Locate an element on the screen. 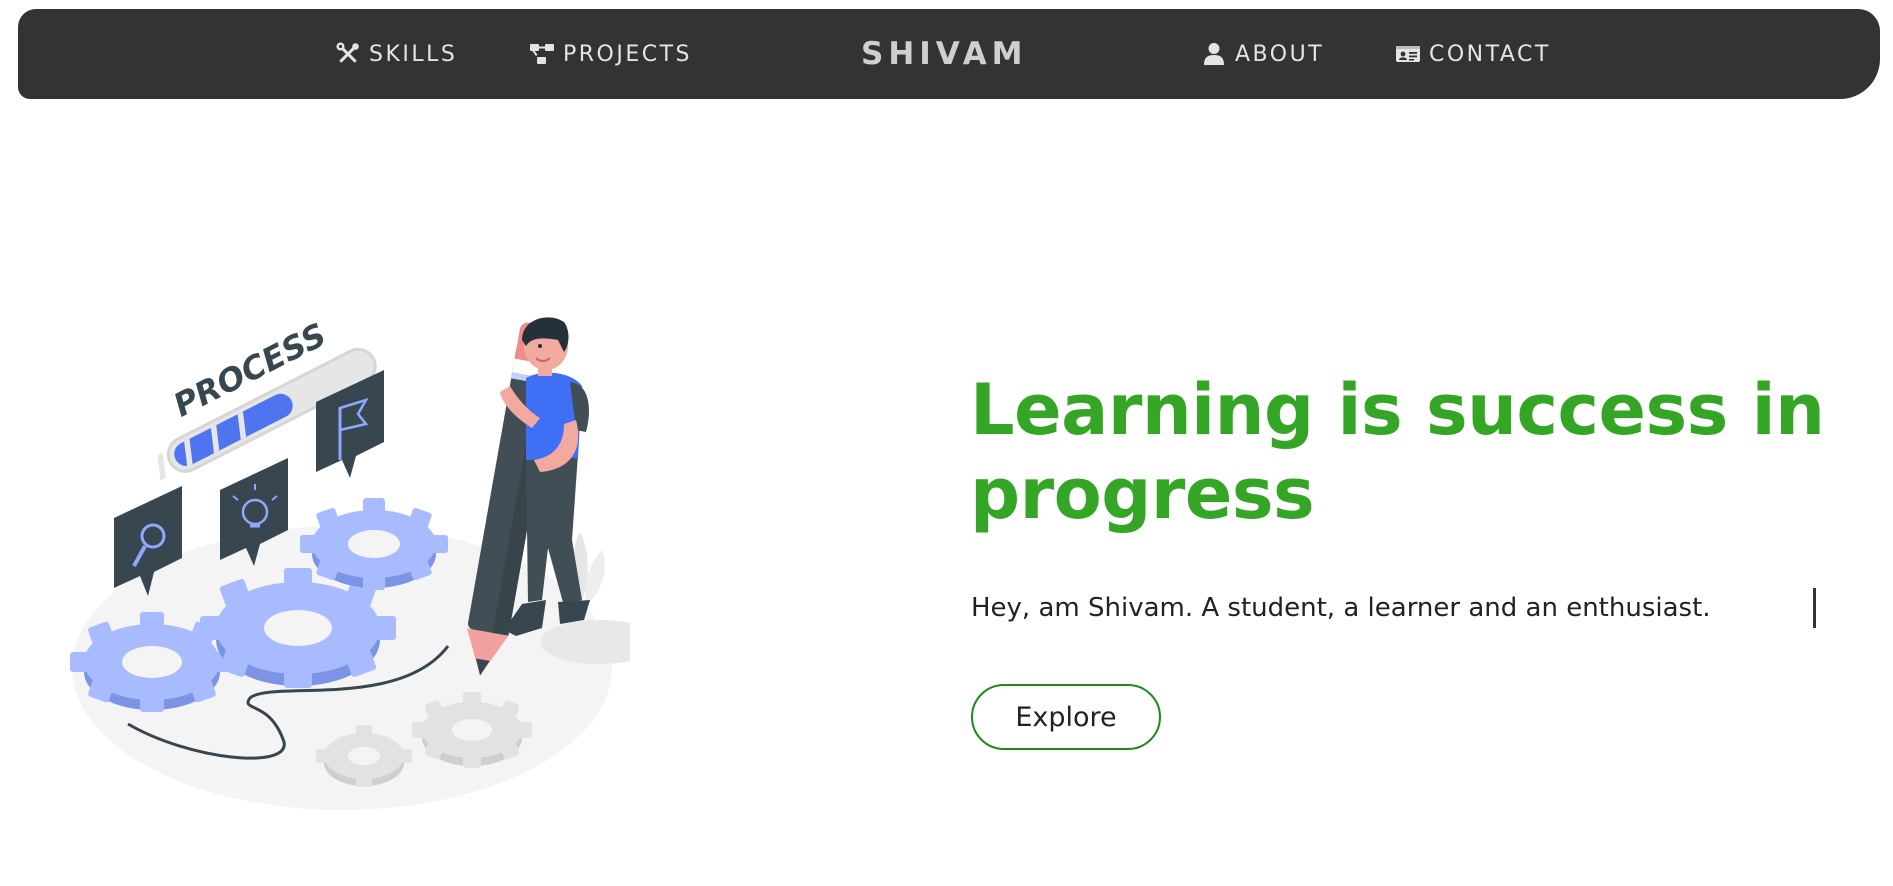 The height and width of the screenshot is (886, 1893). nav-item-projects: PROJECTS is located at coordinates (610, 54).